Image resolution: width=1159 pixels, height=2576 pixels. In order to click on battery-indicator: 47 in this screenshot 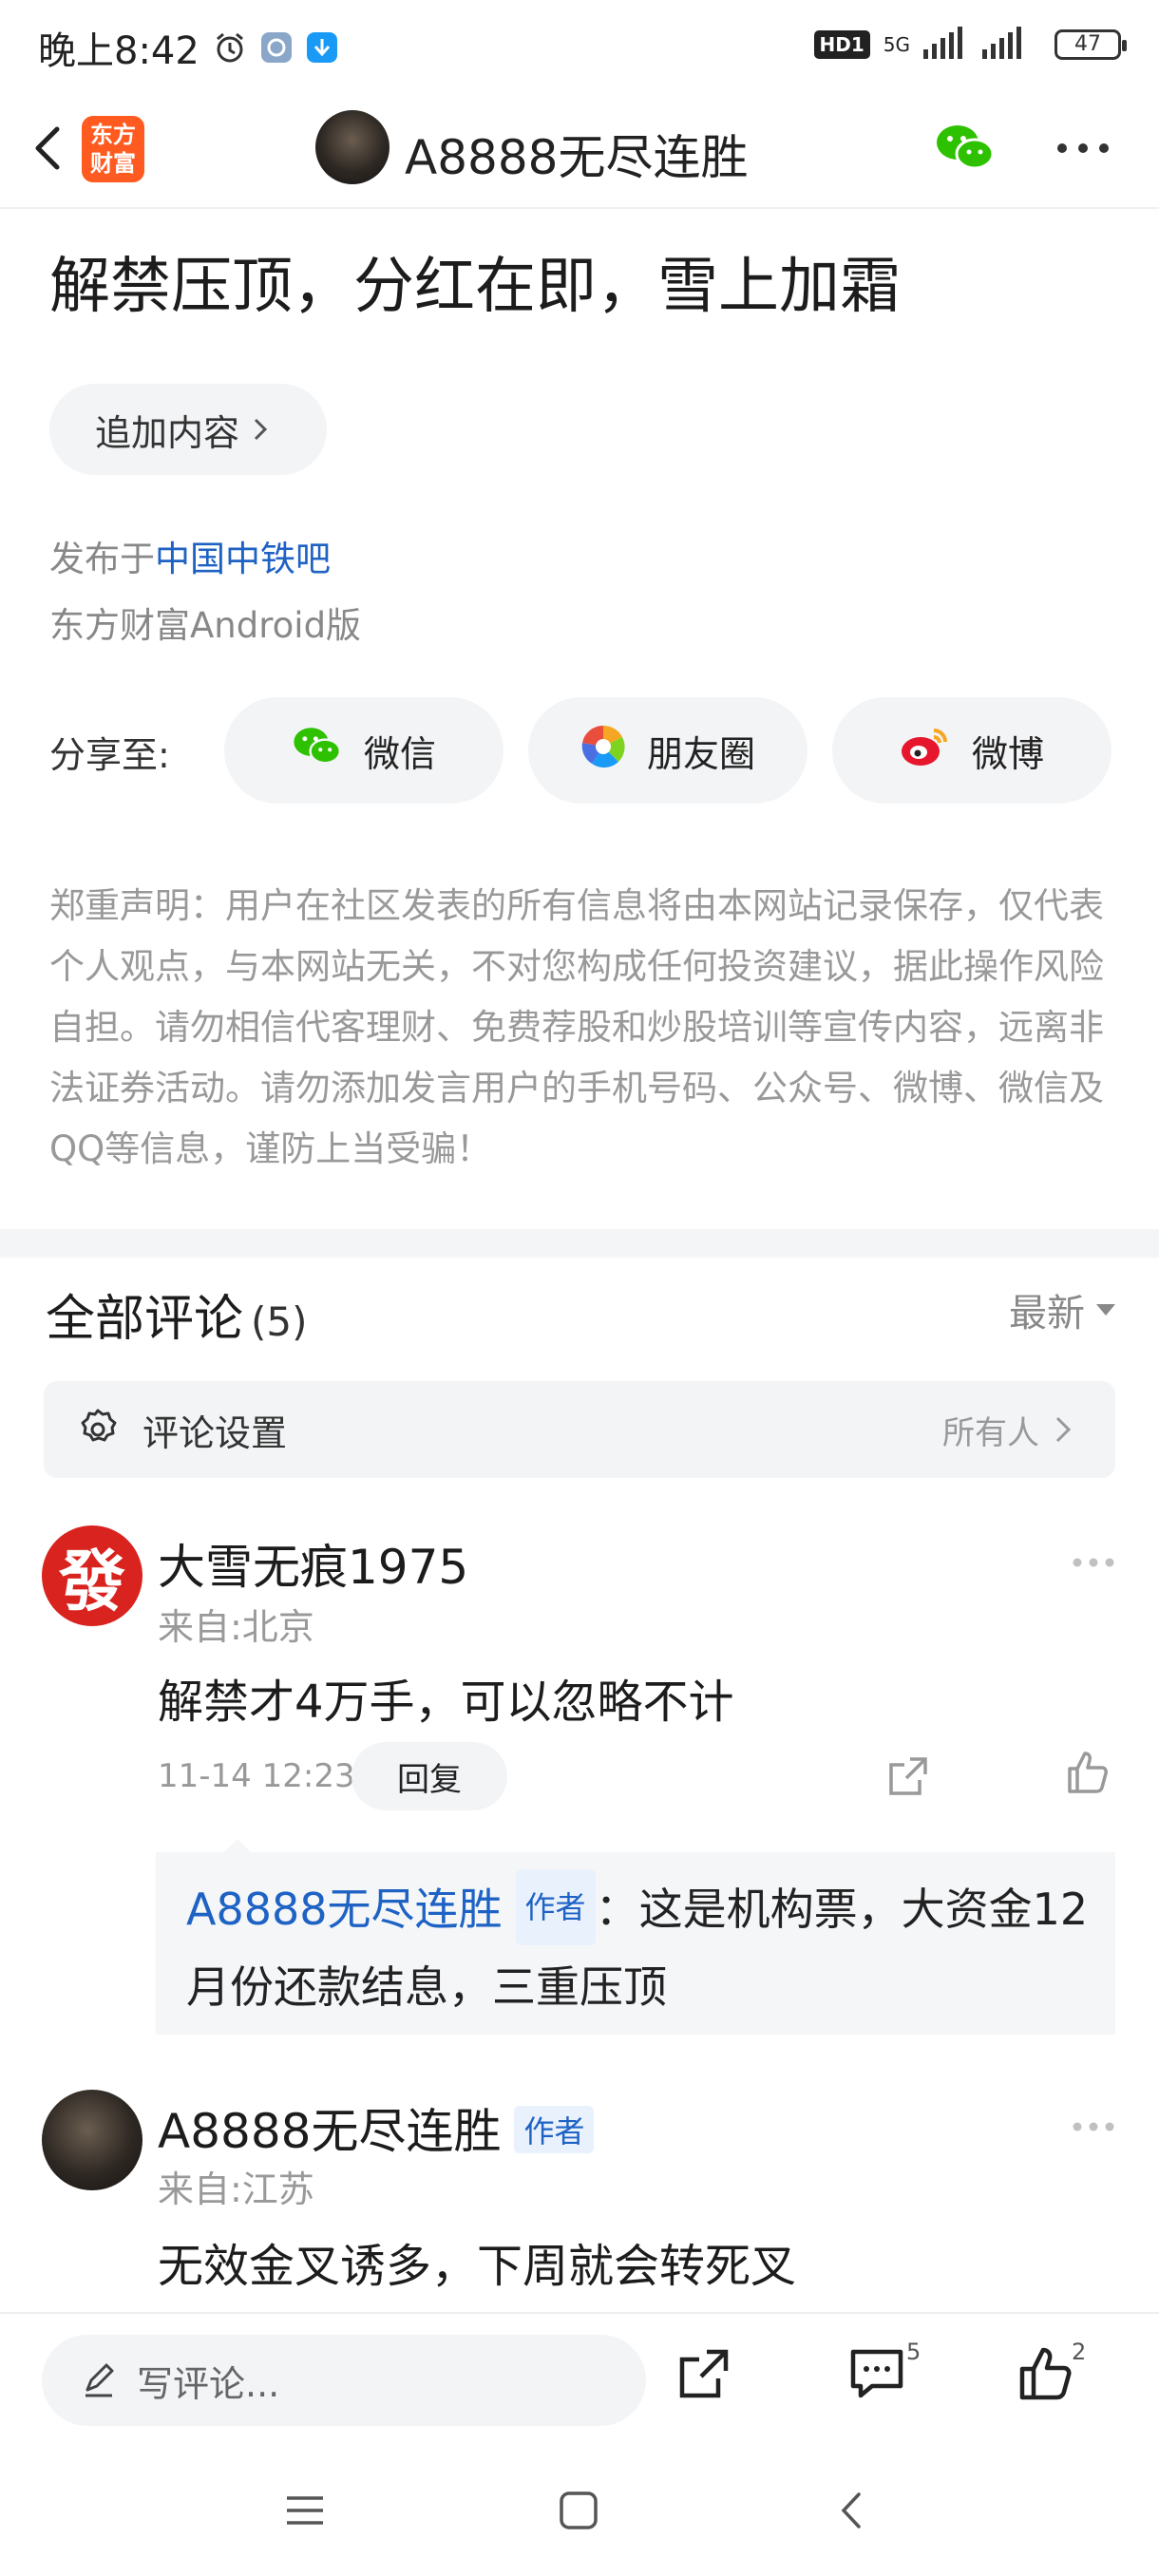, I will do `click(1090, 44)`.